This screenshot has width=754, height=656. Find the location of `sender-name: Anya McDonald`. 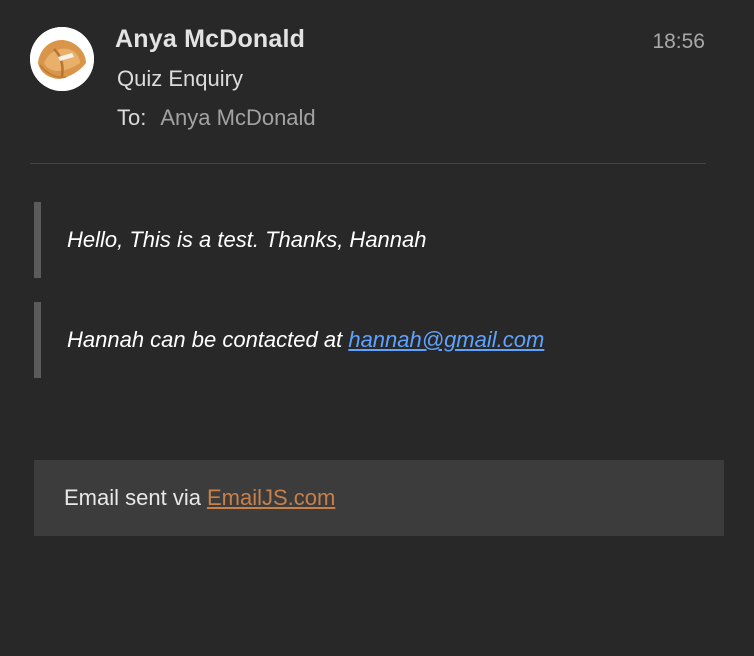

sender-name: Anya McDonald is located at coordinates (210, 39).